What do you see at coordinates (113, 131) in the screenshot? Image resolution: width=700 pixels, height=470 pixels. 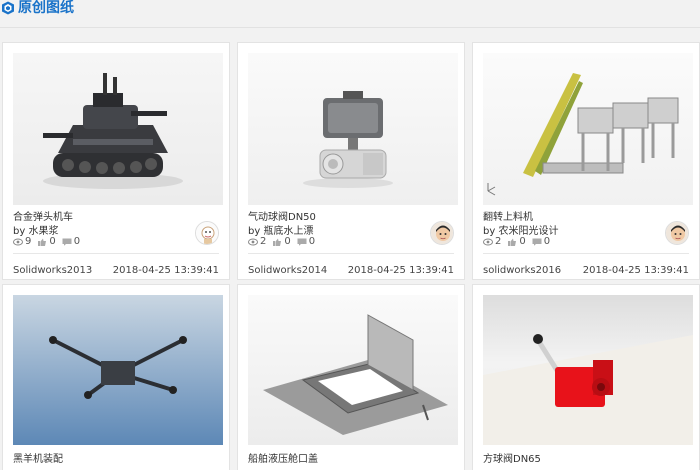 I see `tank-model-image` at bounding box center [113, 131].